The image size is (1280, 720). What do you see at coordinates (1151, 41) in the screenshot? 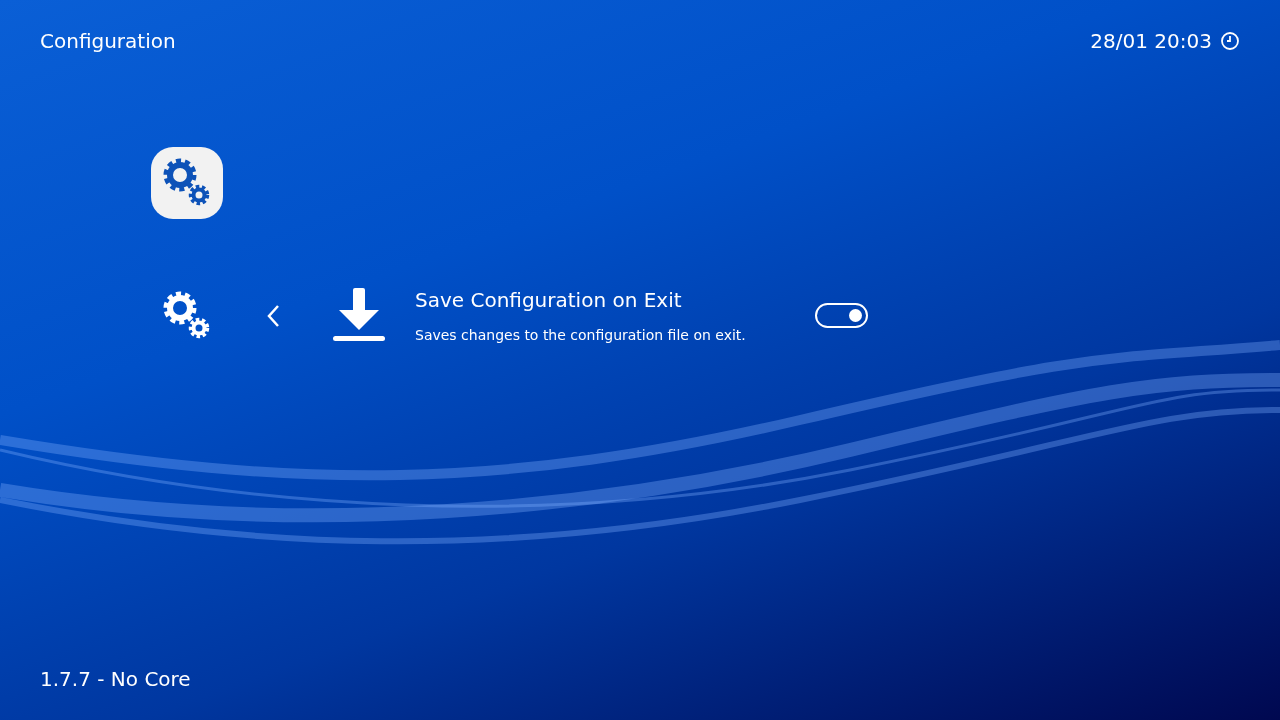
I see `date-time: 28/01 20:03` at bounding box center [1151, 41].